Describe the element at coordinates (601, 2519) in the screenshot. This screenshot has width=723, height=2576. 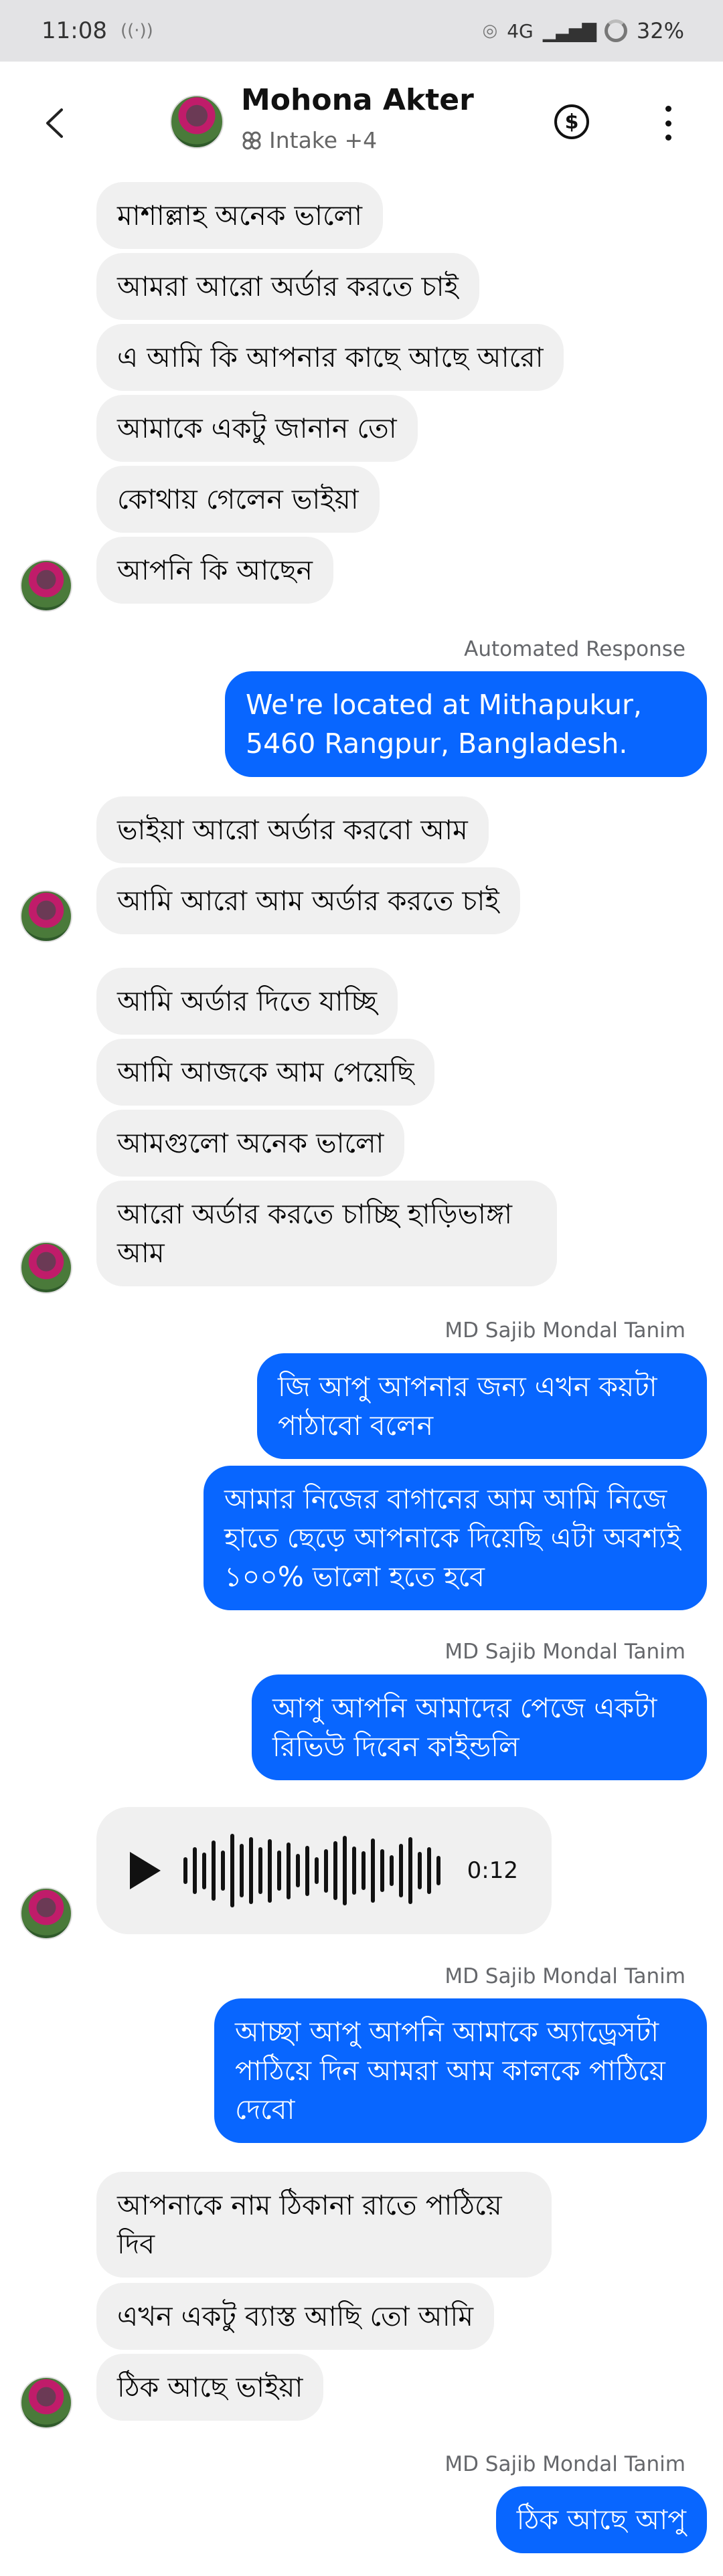
I see `outgoing-message: ঠিক আছে আপু` at that location.